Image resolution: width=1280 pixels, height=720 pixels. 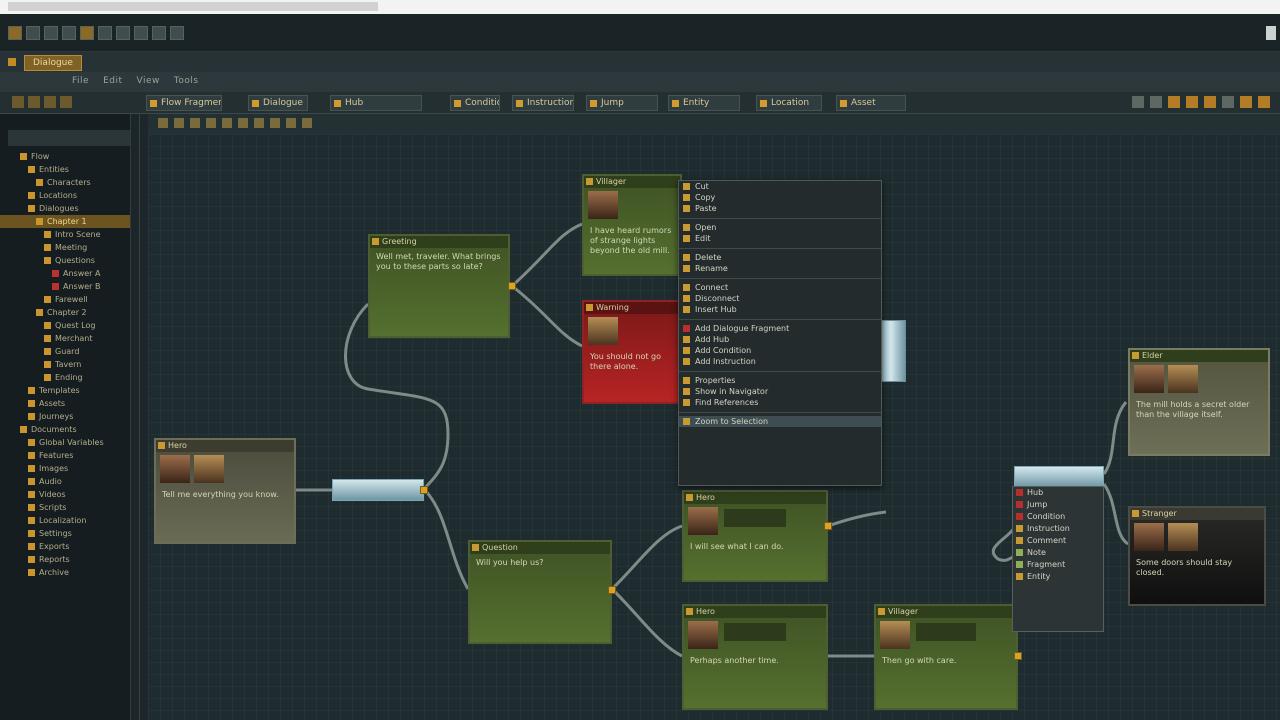 What do you see at coordinates (780, 197) in the screenshot?
I see `context-menu-item: Copy` at bounding box center [780, 197].